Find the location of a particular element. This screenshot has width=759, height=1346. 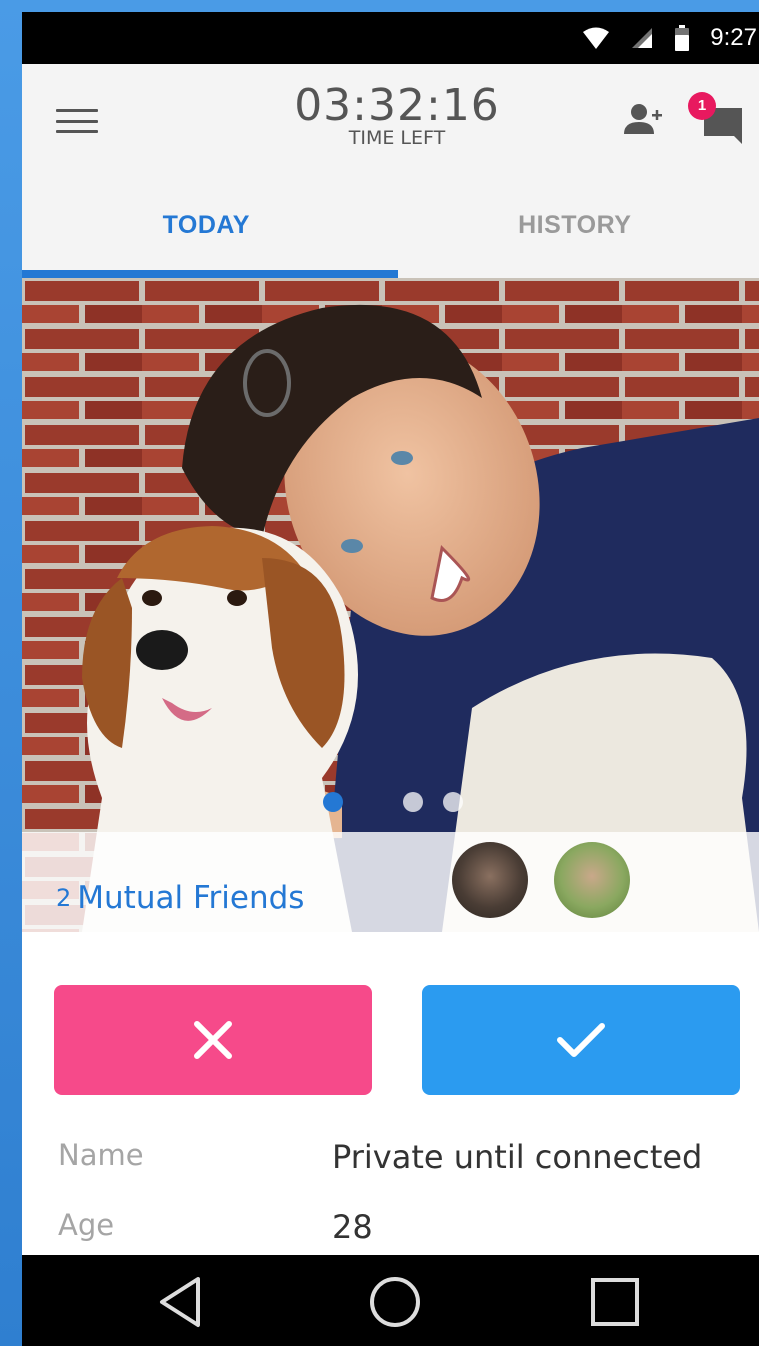

recents-icon is located at coordinates (615, 1302).